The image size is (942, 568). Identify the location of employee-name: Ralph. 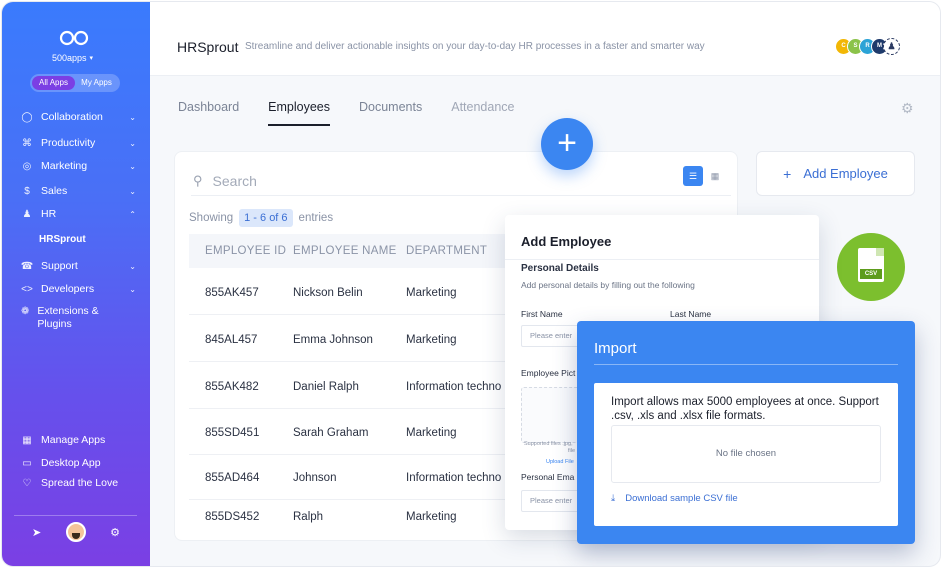
(308, 517).